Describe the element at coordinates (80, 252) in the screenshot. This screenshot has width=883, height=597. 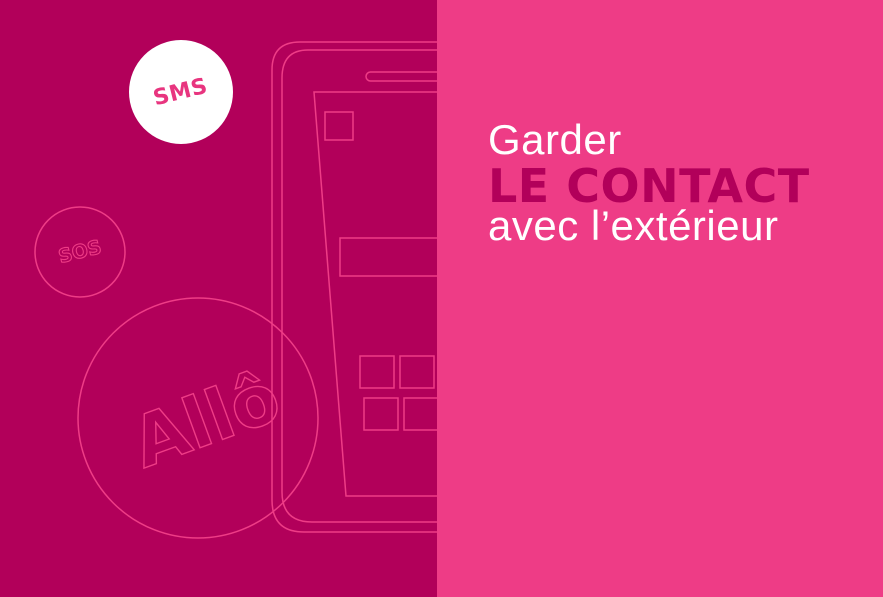
I see `sos-label: SOS` at that location.